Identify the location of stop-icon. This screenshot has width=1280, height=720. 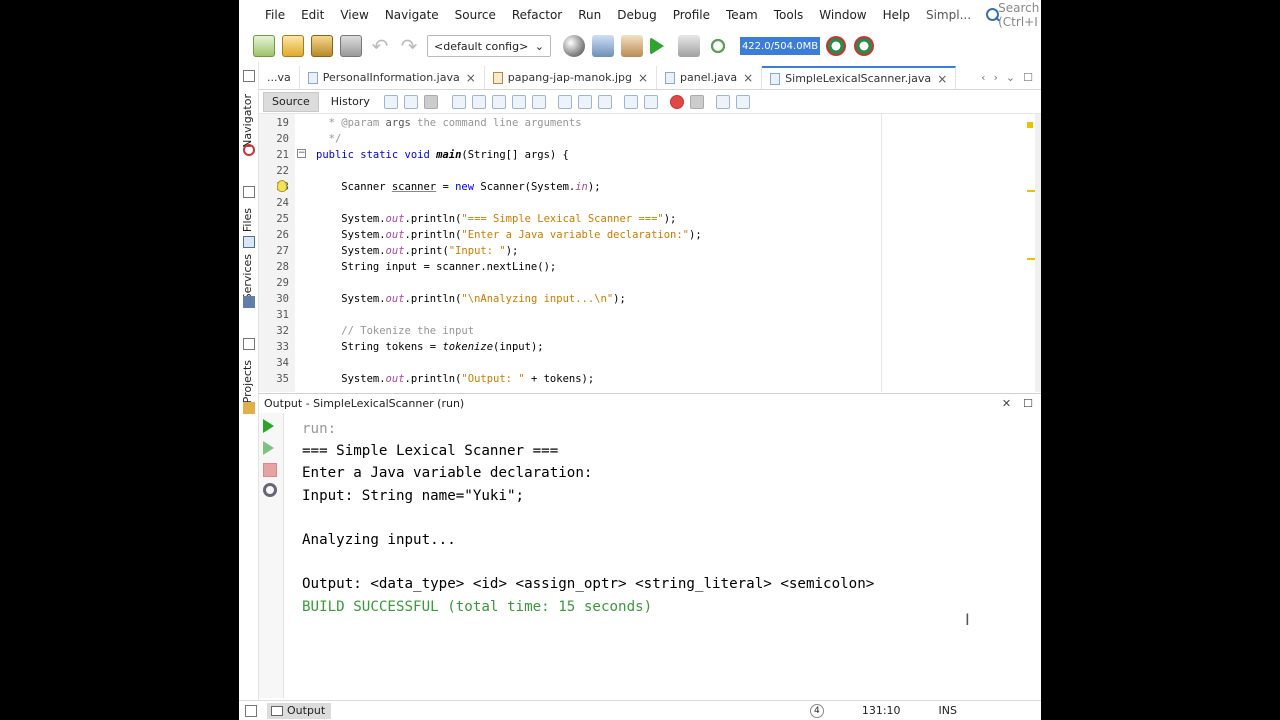
(270, 470).